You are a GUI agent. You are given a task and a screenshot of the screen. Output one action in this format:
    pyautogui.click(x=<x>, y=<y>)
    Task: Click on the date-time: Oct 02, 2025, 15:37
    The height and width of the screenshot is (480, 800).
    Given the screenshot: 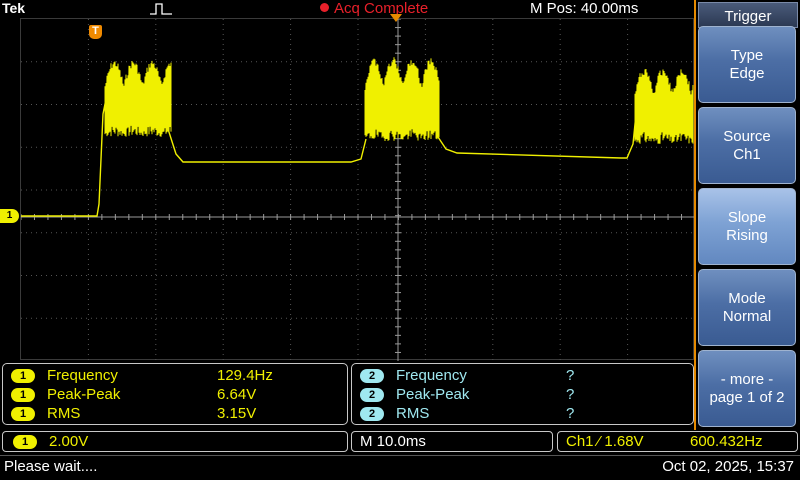 What is the action you would take?
    pyautogui.click(x=728, y=466)
    